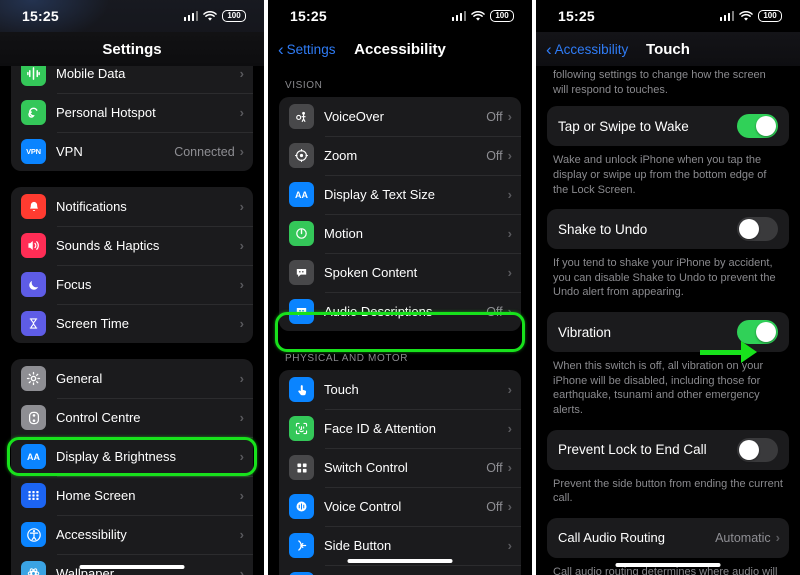 The width and height of the screenshot is (800, 575). What do you see at coordinates (33, 284) in the screenshot?
I see `focus-moon-icon` at bounding box center [33, 284].